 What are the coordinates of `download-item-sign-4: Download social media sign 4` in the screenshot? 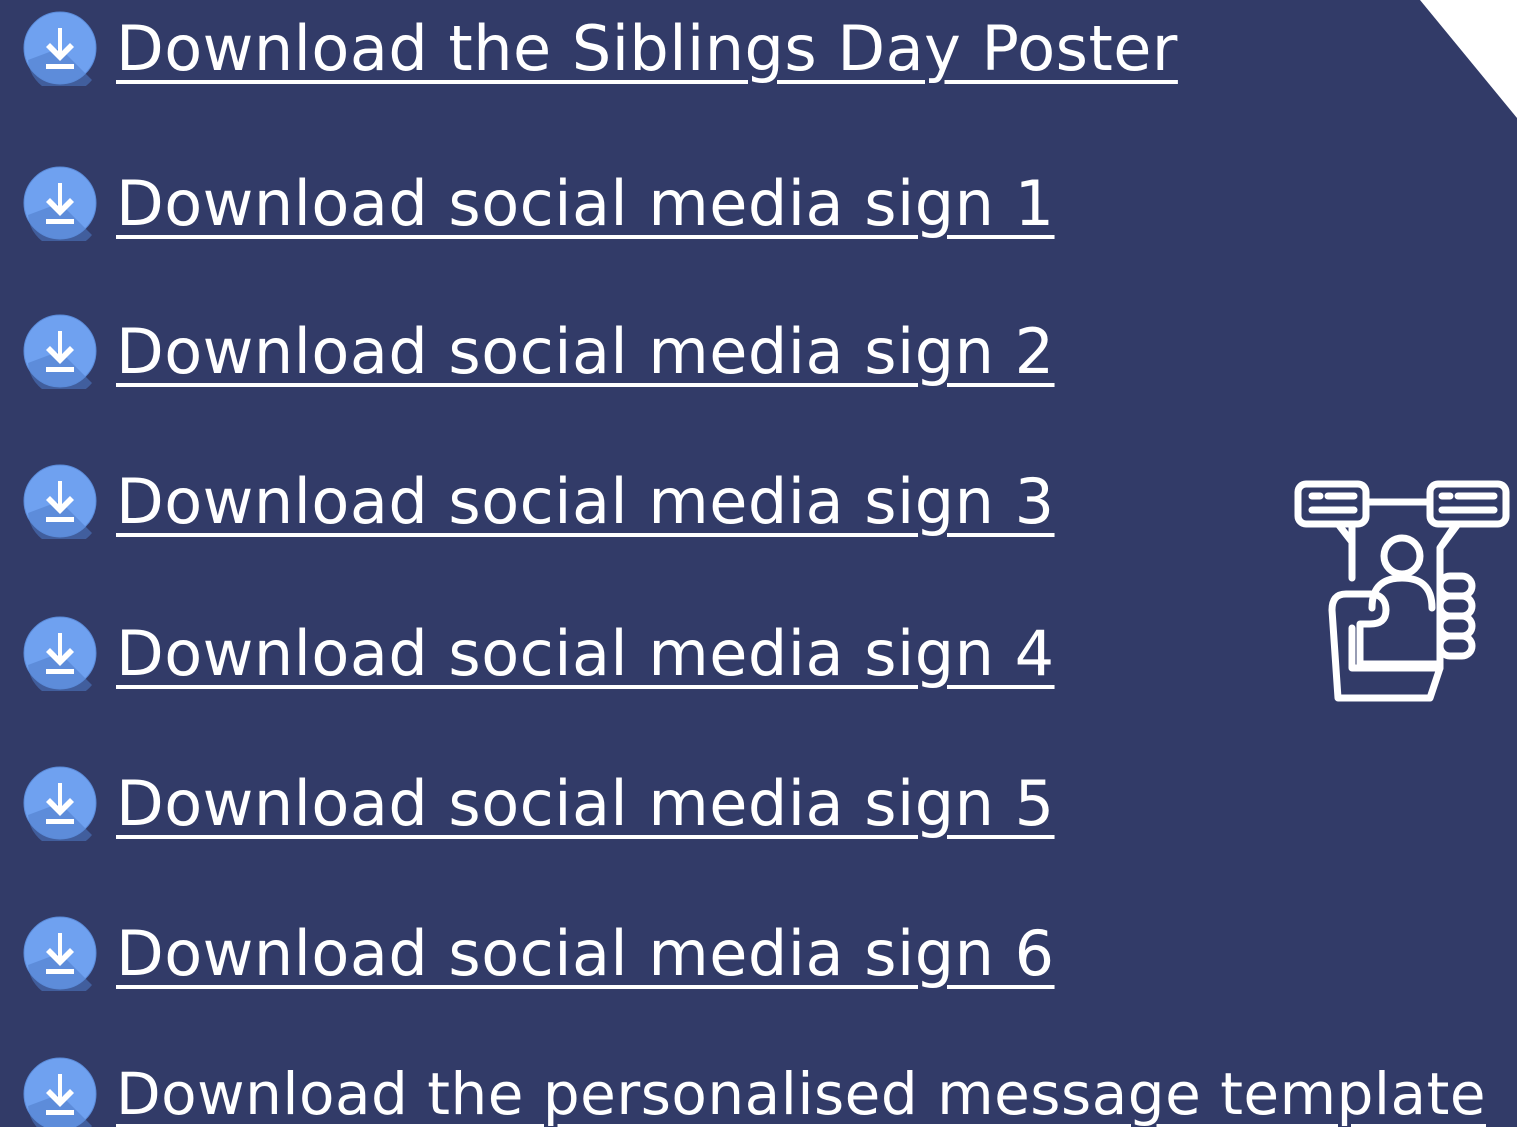 It's located at (538, 653).